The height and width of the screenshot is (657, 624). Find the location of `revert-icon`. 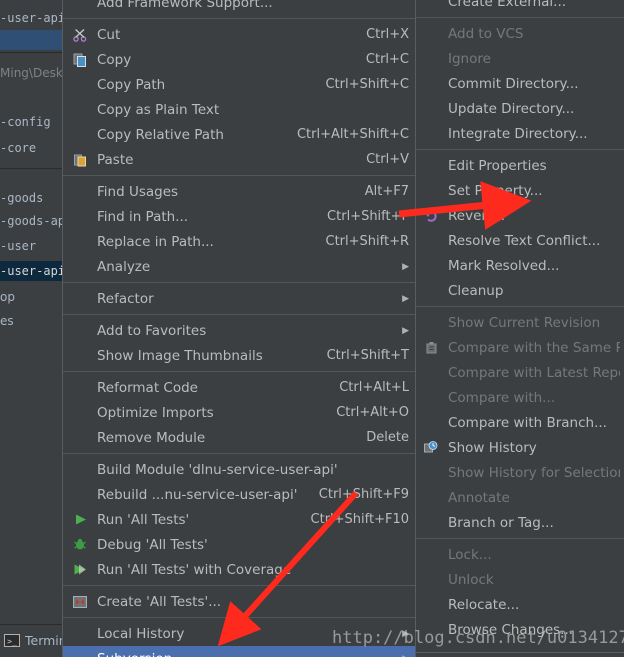

revert-icon is located at coordinates (431, 216).